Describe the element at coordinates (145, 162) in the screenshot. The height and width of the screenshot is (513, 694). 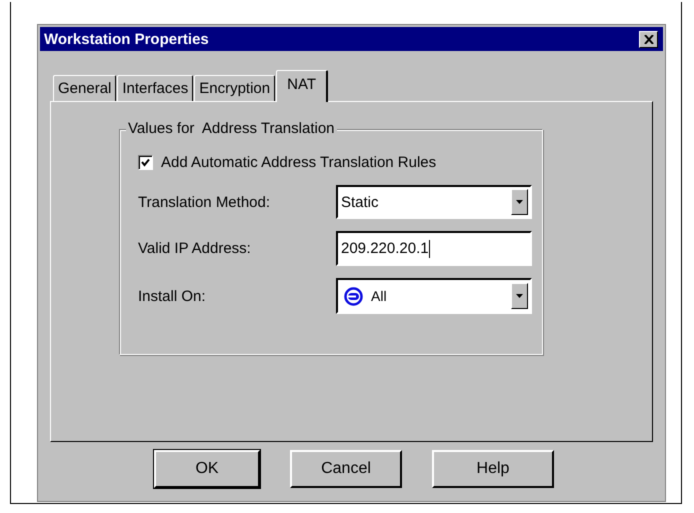
I see `checkbox` at that location.